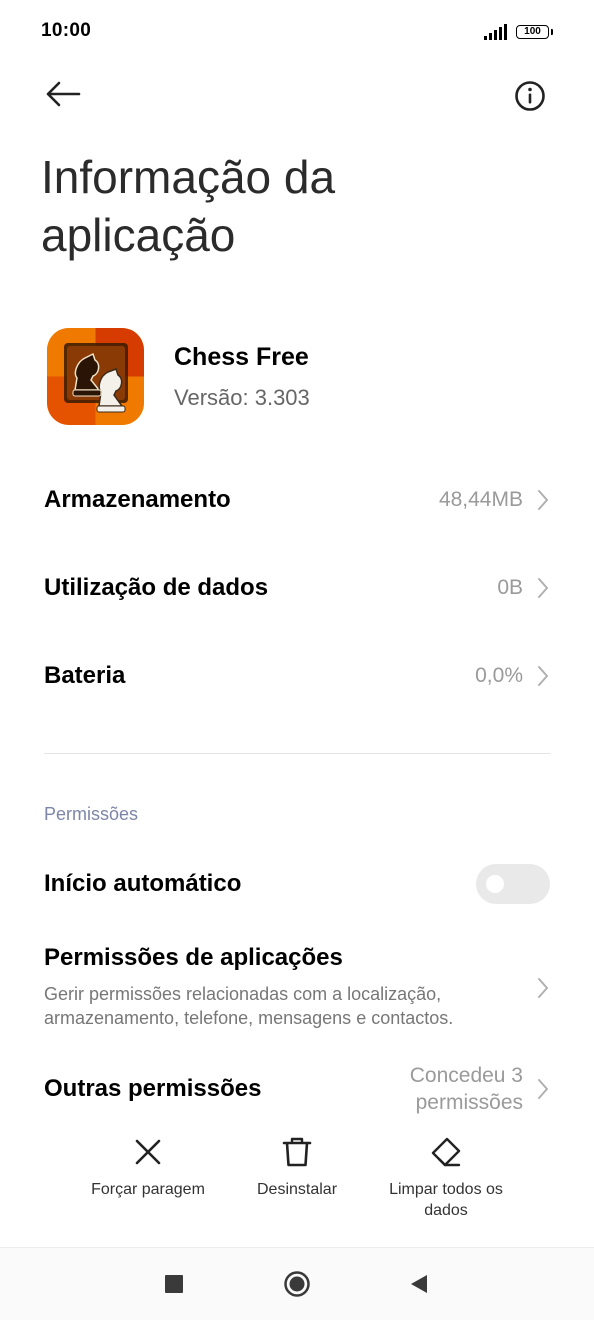 This screenshot has height=1320, width=594. Describe the element at coordinates (193, 957) in the screenshot. I see `app-permissions-title: Permissões de aplicações` at that location.